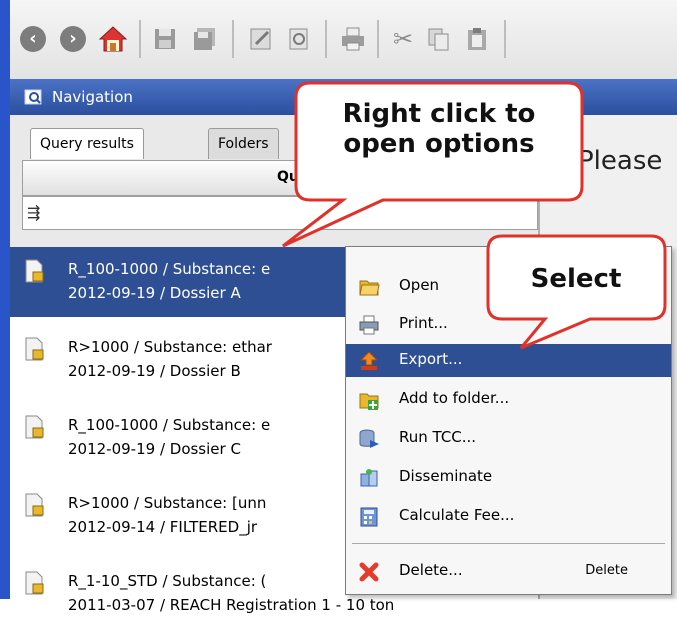  I want to click on select-callout-text: Select, so click(576, 279).